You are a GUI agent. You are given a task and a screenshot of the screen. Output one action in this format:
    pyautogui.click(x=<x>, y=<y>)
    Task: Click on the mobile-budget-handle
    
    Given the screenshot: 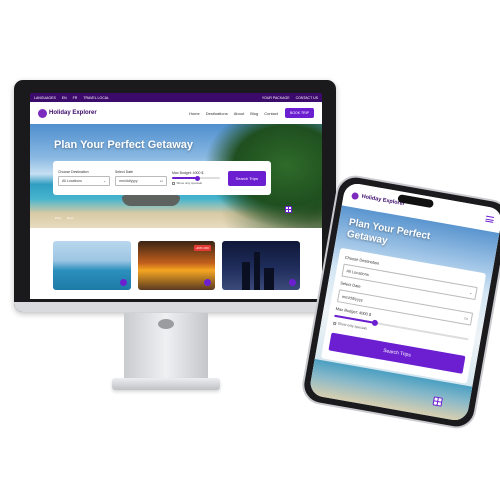 What is the action you would take?
    pyautogui.click(x=375, y=323)
    